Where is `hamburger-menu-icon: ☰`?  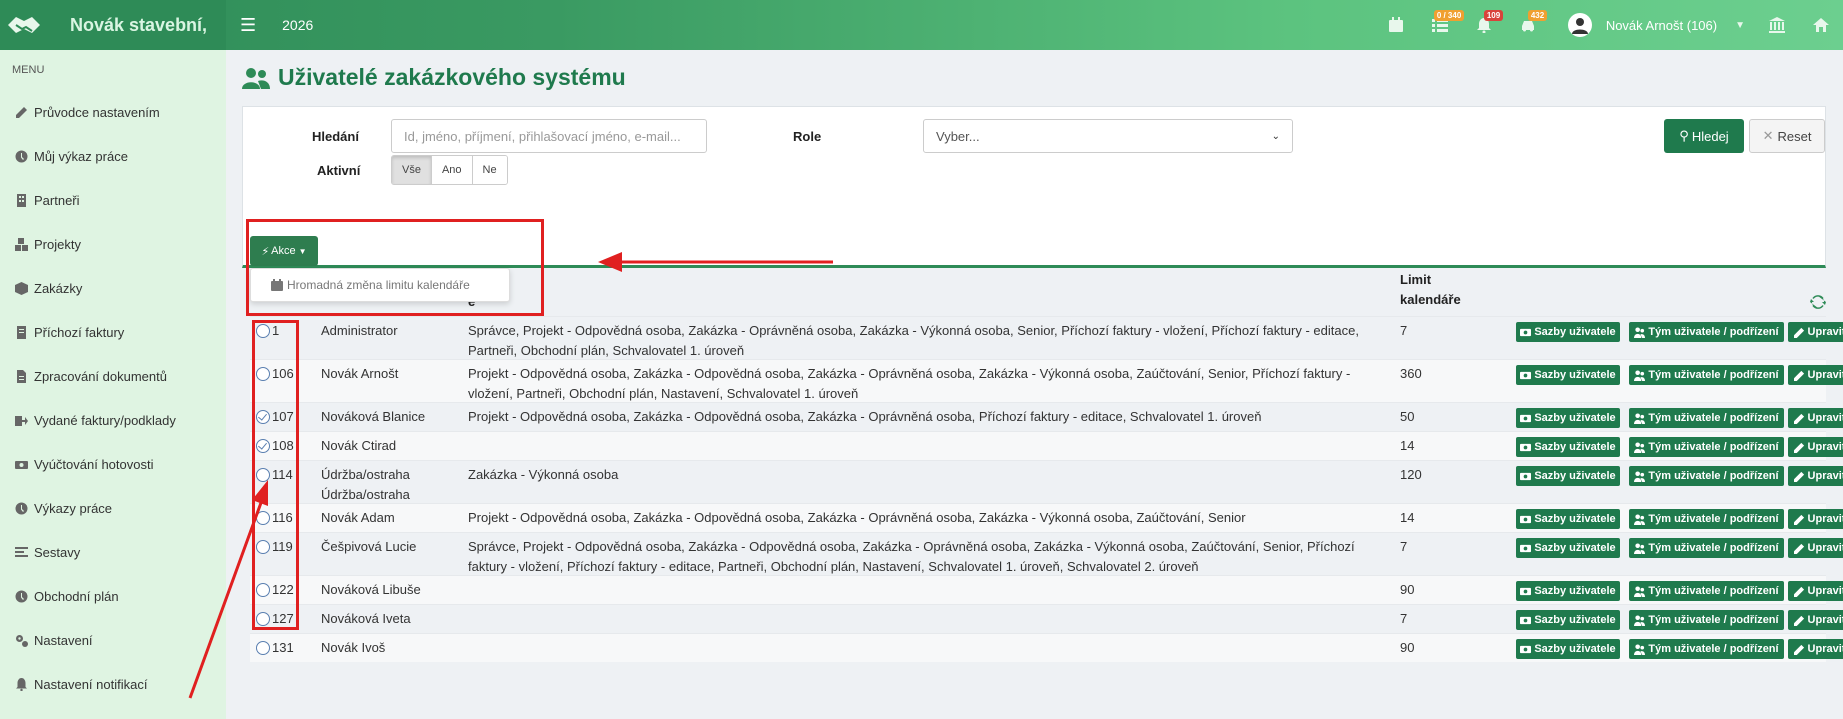 hamburger-menu-icon: ☰ is located at coordinates (248, 25).